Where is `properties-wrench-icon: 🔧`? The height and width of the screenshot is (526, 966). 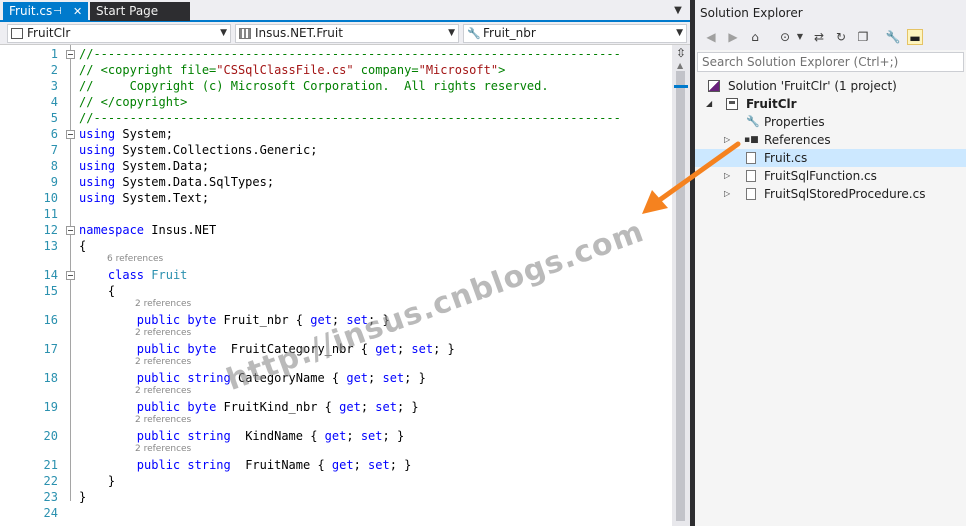 properties-wrench-icon: 🔧 is located at coordinates (893, 37).